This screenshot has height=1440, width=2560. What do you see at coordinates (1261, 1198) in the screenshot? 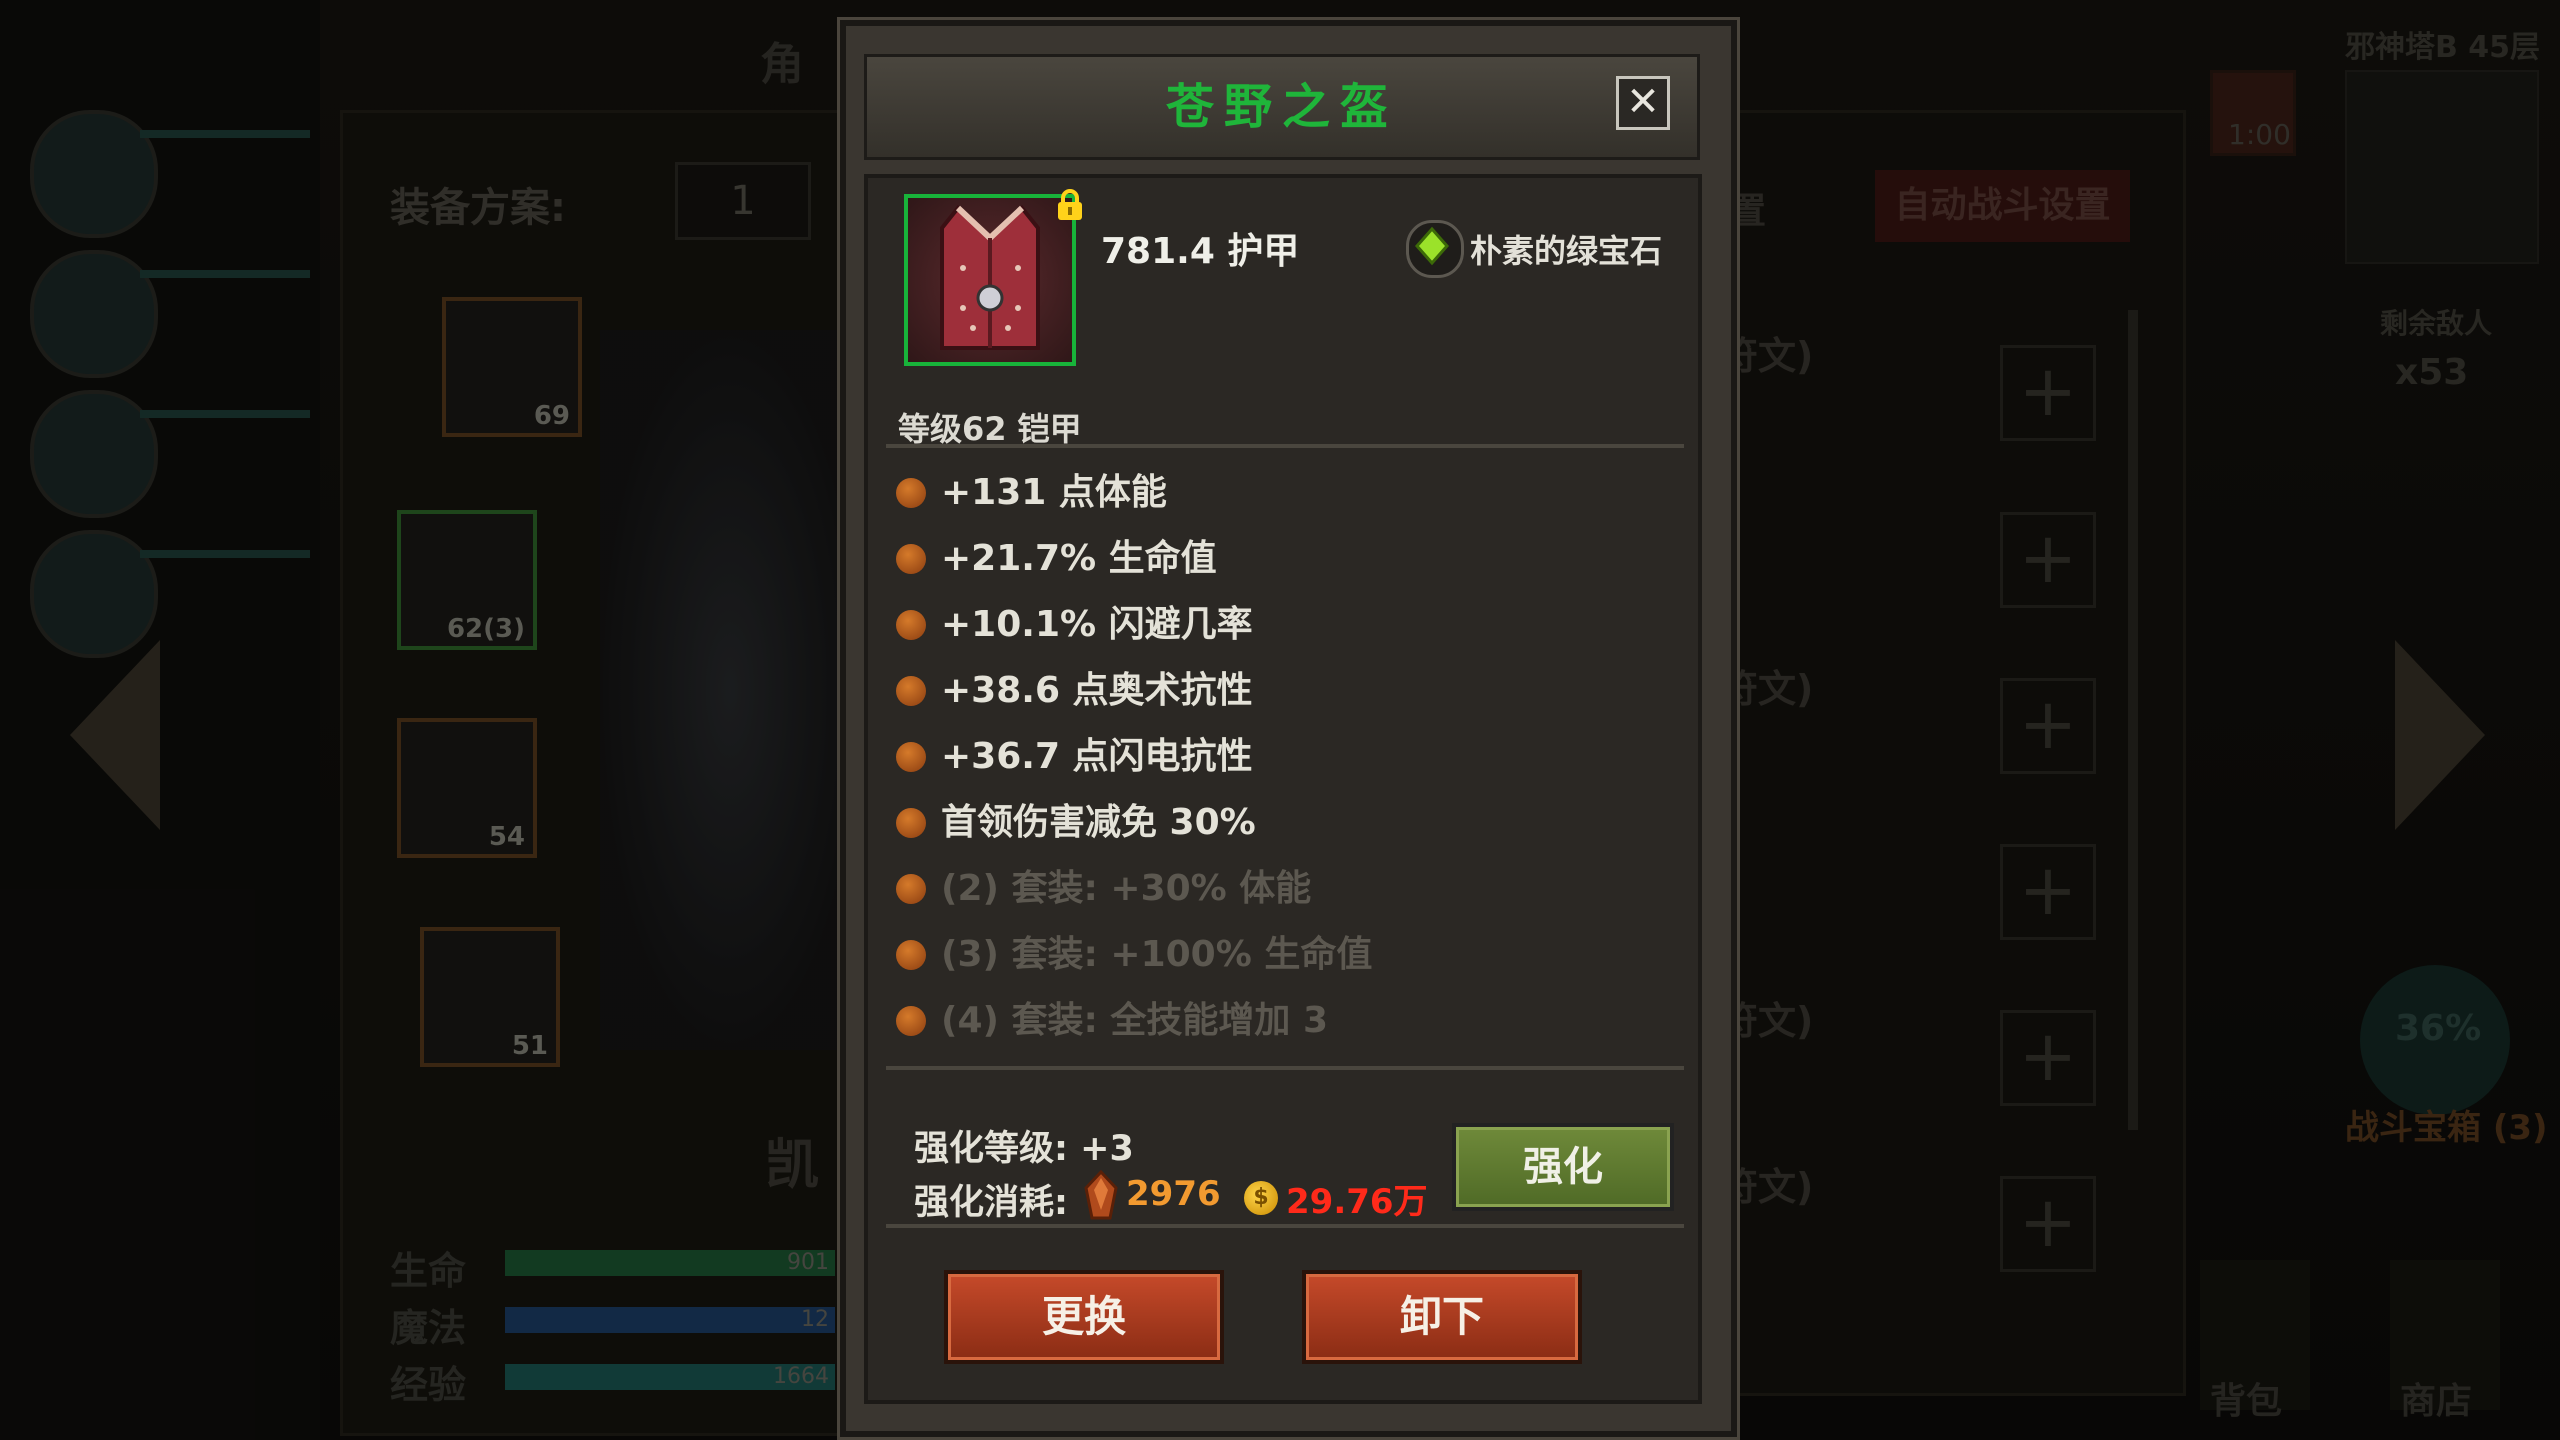
I see `gold-coin-icon: $` at bounding box center [1261, 1198].